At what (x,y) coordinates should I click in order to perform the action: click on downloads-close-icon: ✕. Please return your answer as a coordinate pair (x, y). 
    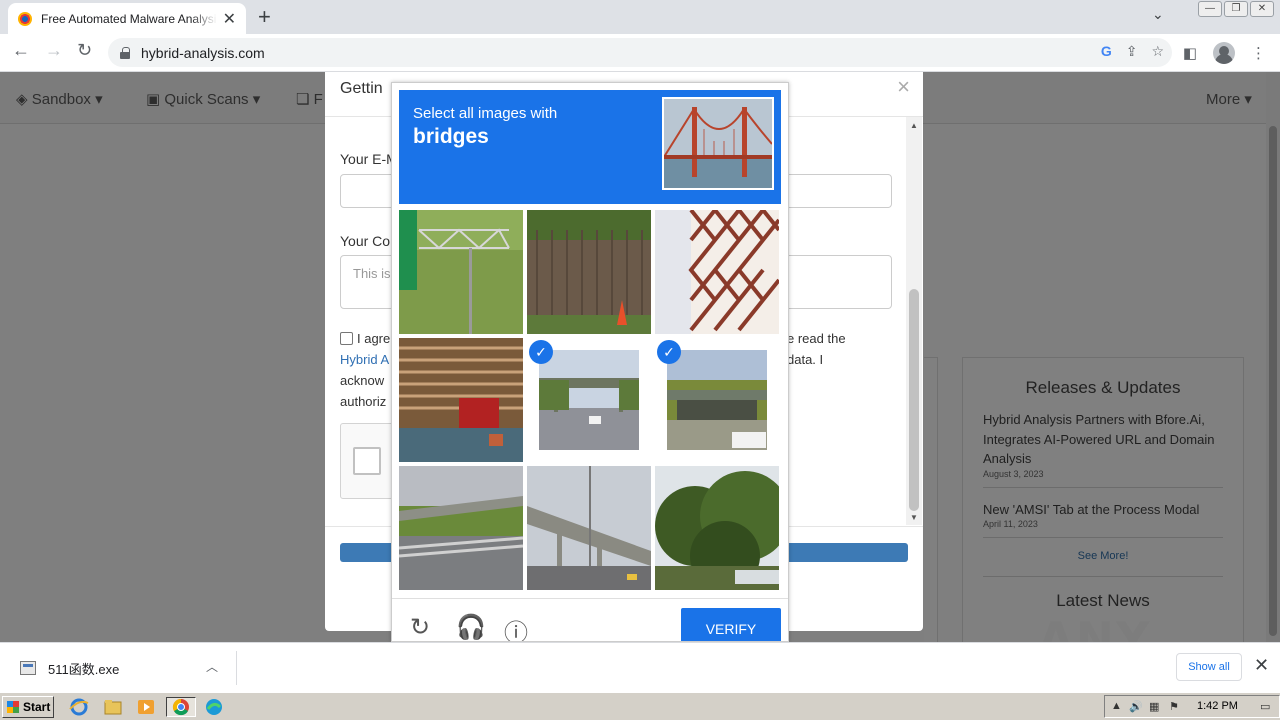
    Looking at the image, I should click on (1261, 665).